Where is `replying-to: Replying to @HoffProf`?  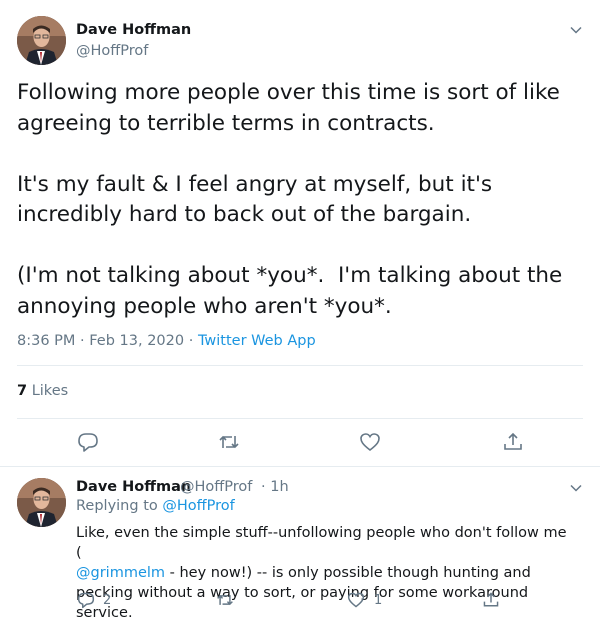 replying-to: Replying to @HoffProf is located at coordinates (155, 506).